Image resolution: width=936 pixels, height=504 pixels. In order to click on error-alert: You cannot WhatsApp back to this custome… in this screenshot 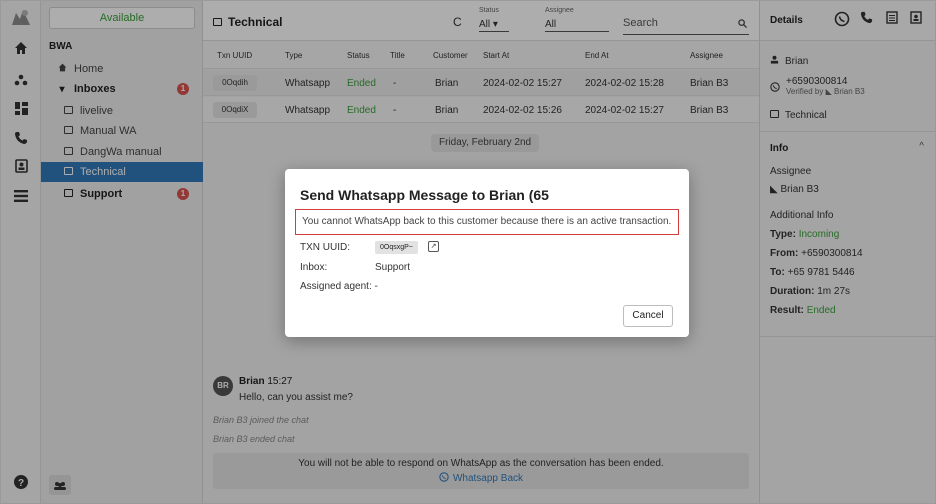, I will do `click(487, 222)`.